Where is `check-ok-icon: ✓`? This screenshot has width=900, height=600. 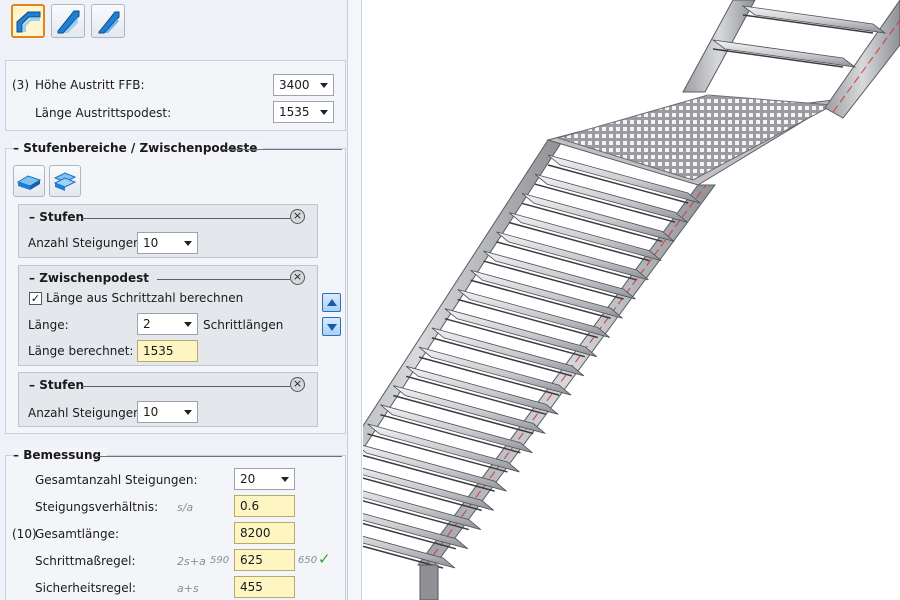 check-ok-icon: ✓ is located at coordinates (324, 559).